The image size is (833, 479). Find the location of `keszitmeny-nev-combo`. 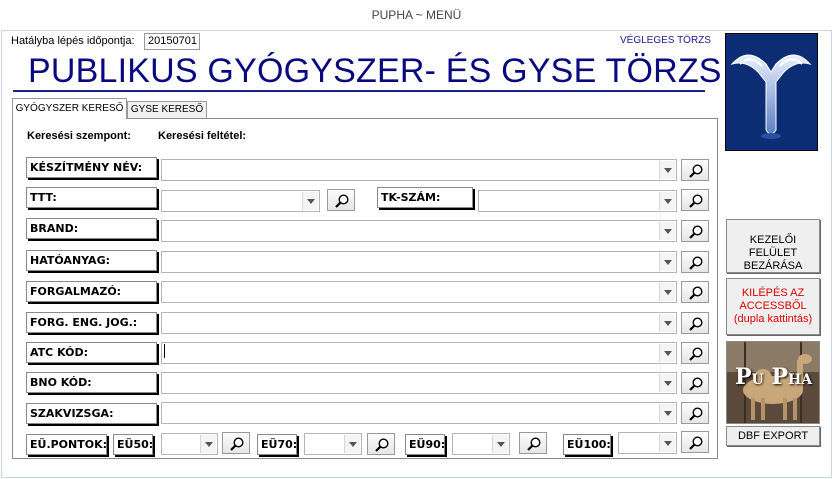

keszitmeny-nev-combo is located at coordinates (419, 170).